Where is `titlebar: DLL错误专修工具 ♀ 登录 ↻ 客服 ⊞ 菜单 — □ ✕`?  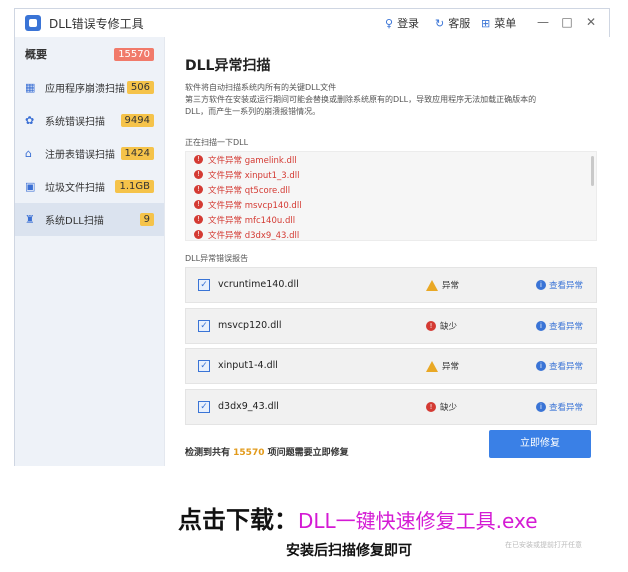 titlebar: DLL错误专修工具 ♀ 登录 ↻ 客服 ⊞ 菜单 — □ ✕ is located at coordinates (312, 23).